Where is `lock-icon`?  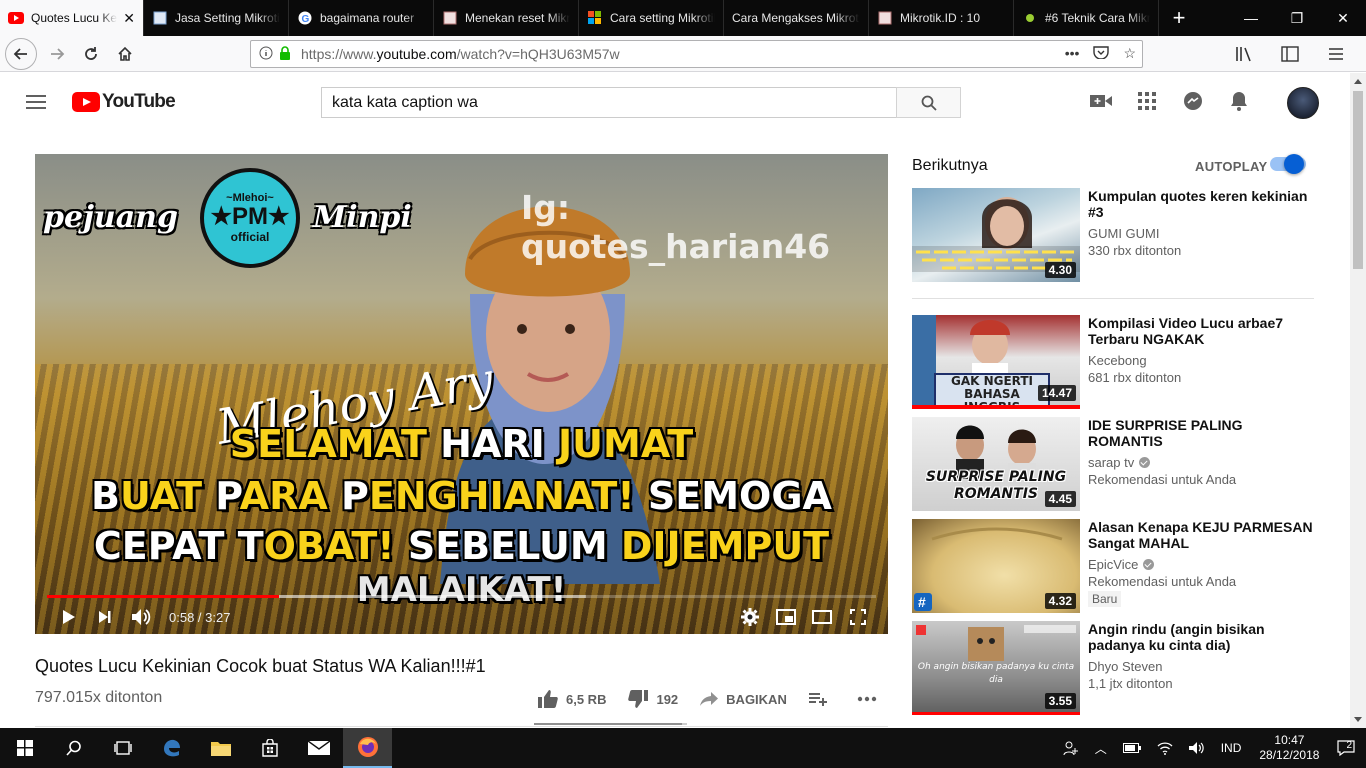 lock-icon is located at coordinates (285, 54).